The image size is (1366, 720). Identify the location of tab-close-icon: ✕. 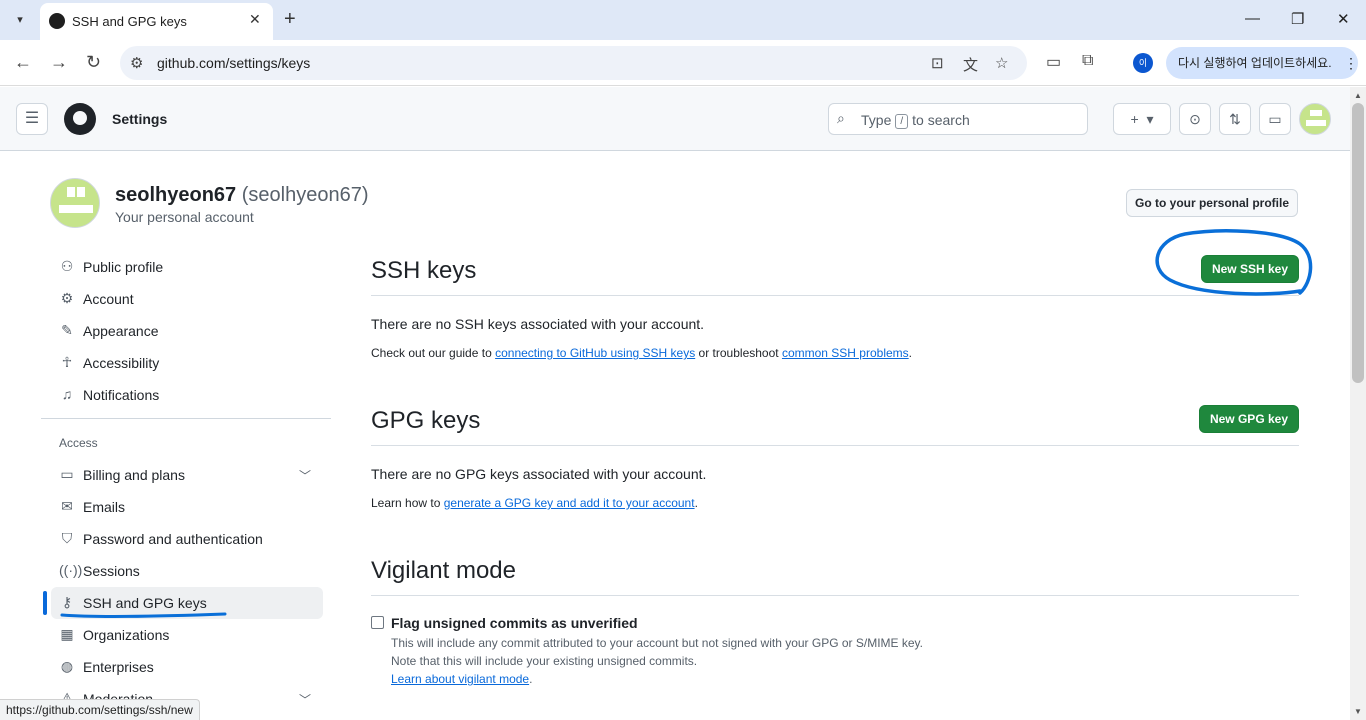
(255, 19).